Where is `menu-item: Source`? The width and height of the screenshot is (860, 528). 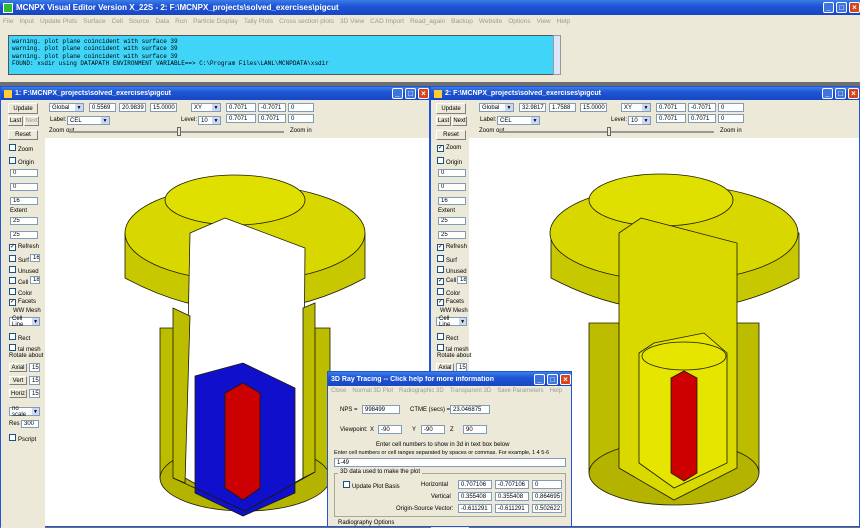
menu-item: Source is located at coordinates (139, 21).